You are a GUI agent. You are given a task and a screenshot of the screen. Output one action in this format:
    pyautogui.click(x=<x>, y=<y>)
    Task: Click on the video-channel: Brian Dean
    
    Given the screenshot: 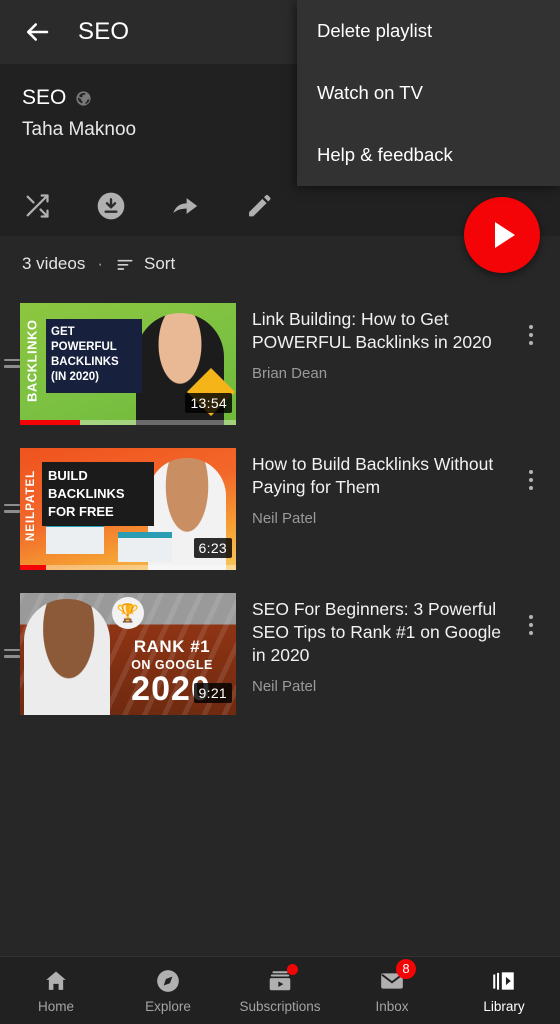 What is the action you would take?
    pyautogui.click(x=290, y=373)
    